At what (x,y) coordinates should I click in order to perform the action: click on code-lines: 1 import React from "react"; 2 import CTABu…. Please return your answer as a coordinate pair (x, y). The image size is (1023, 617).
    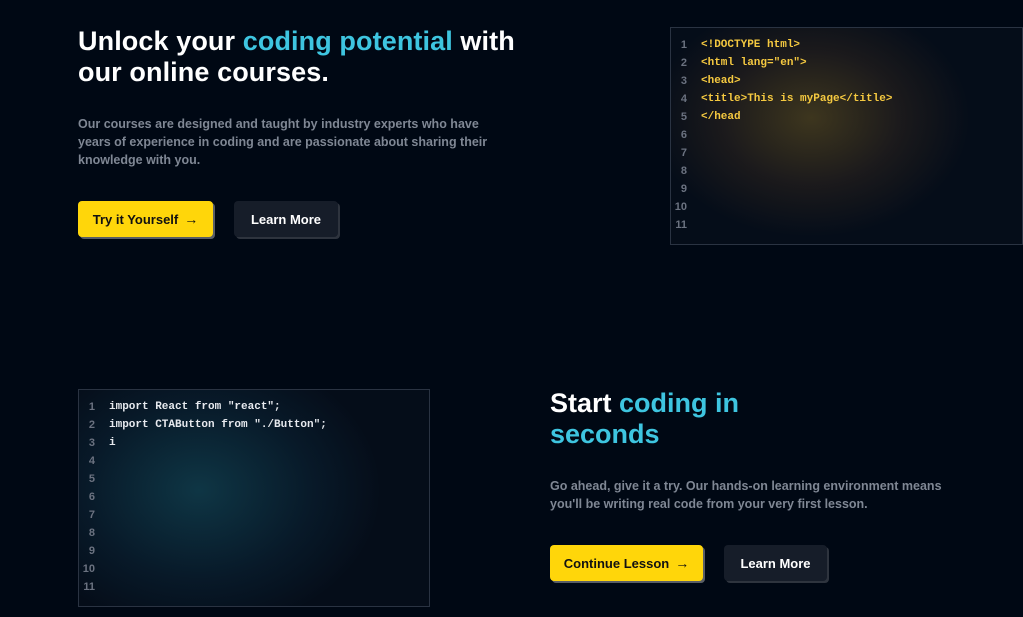
    Looking at the image, I should click on (203, 497).